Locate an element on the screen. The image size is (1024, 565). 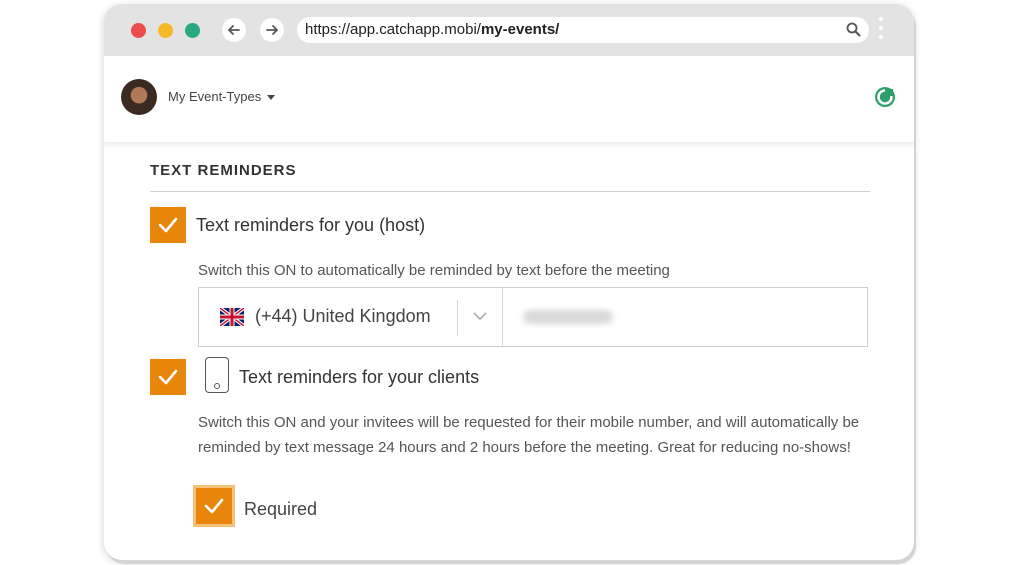
url-text: https://app.catchapp.mobi/my-events/ is located at coordinates (432, 29).